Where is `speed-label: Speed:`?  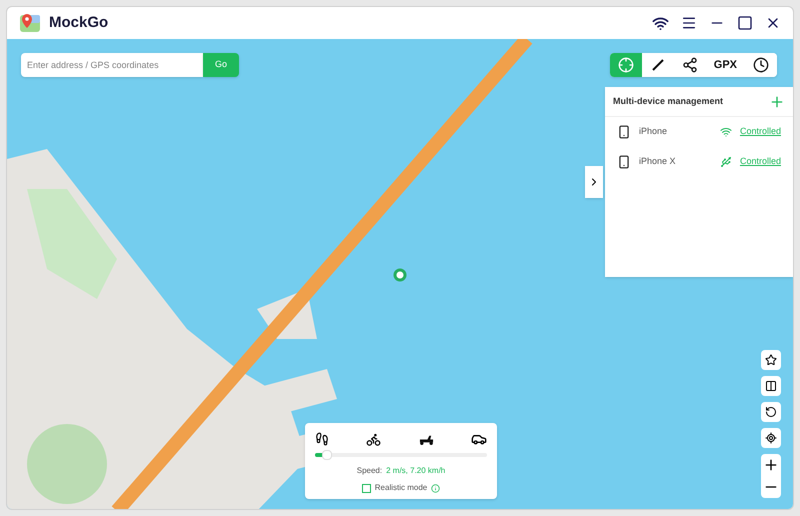
speed-label: Speed: is located at coordinates (369, 471).